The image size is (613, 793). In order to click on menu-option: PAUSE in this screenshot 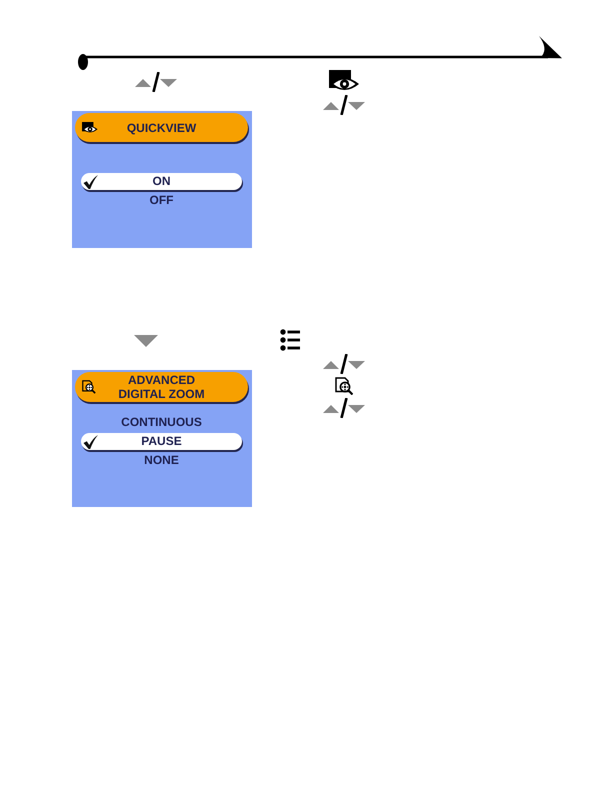, I will do `click(161, 441)`.